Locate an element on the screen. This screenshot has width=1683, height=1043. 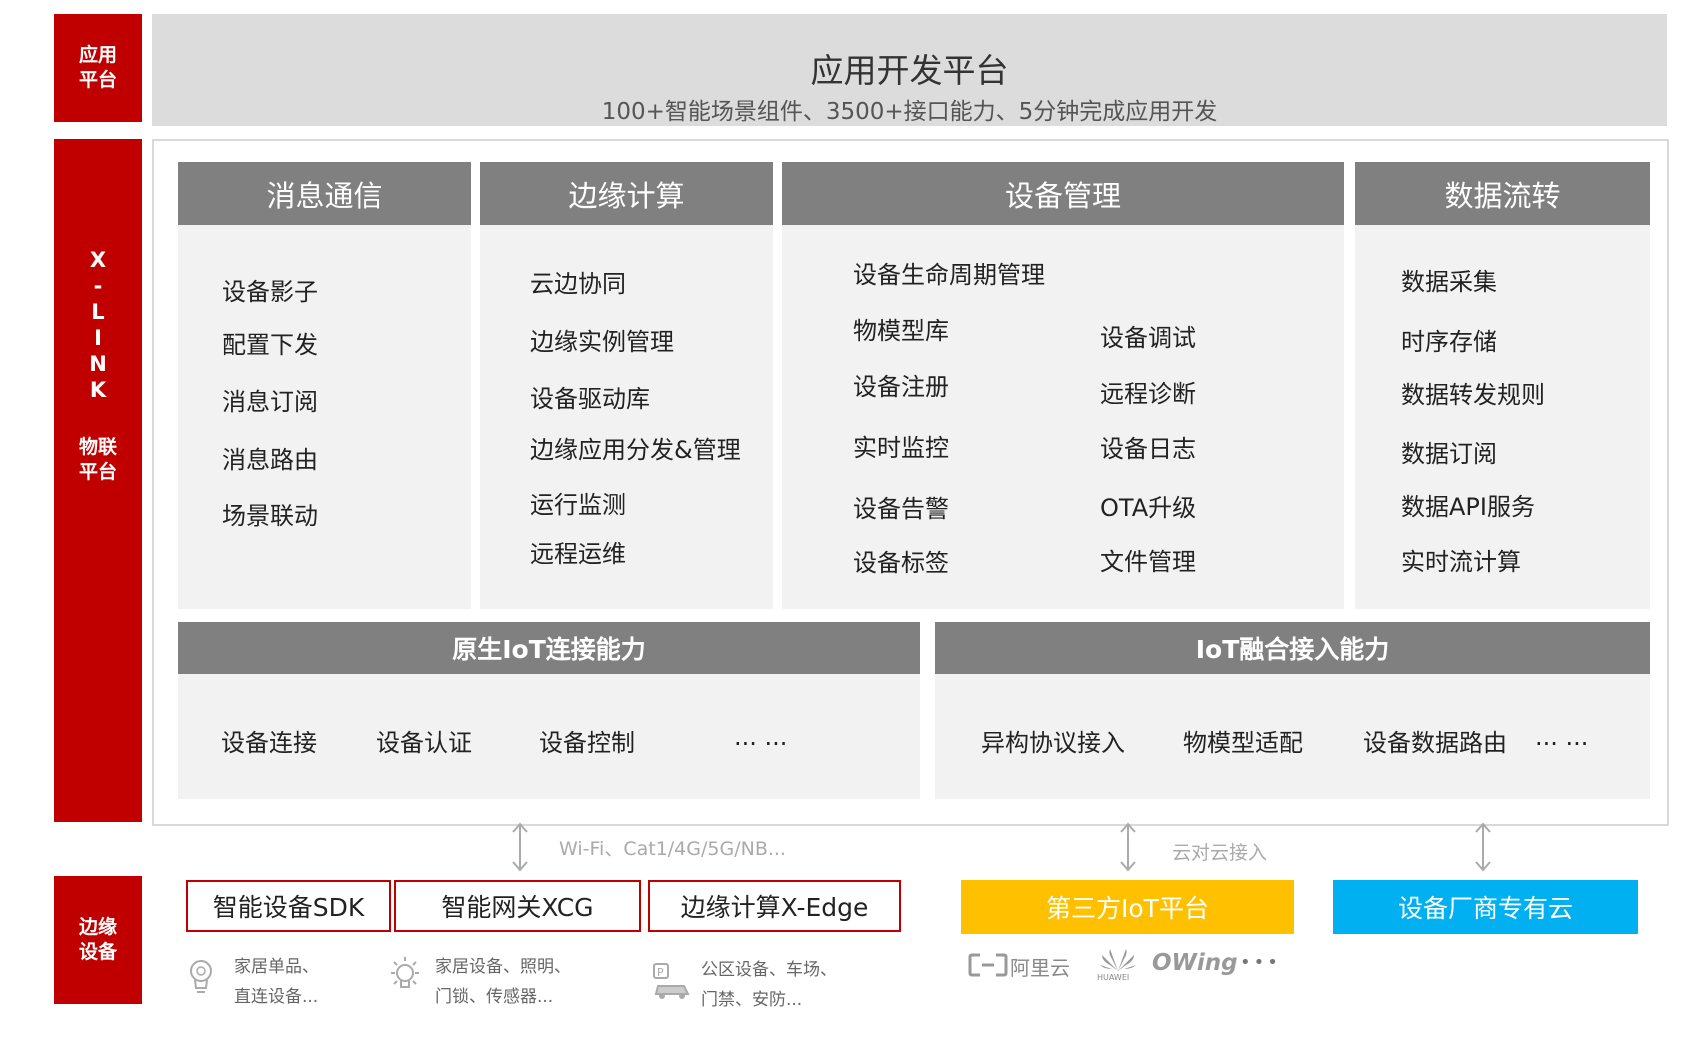
owing-logo-text: OWing is located at coordinates (1195, 963).